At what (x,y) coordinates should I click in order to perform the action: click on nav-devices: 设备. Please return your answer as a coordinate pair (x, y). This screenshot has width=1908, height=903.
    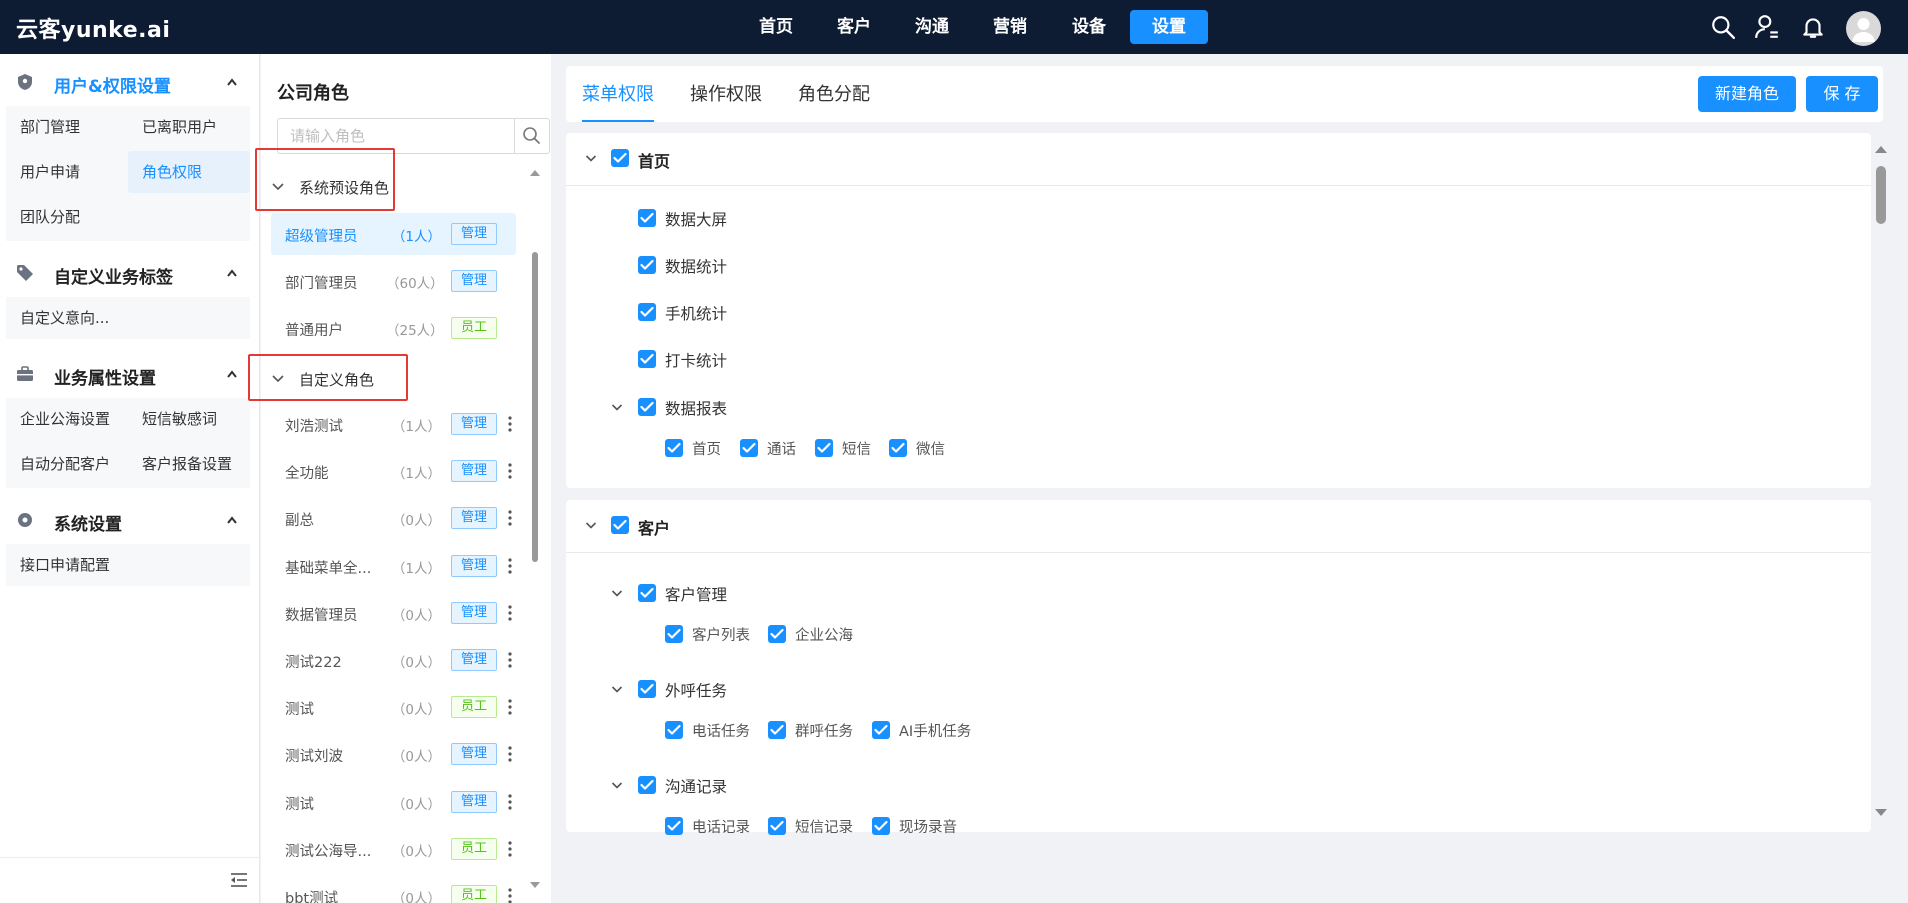
    Looking at the image, I should click on (1089, 27).